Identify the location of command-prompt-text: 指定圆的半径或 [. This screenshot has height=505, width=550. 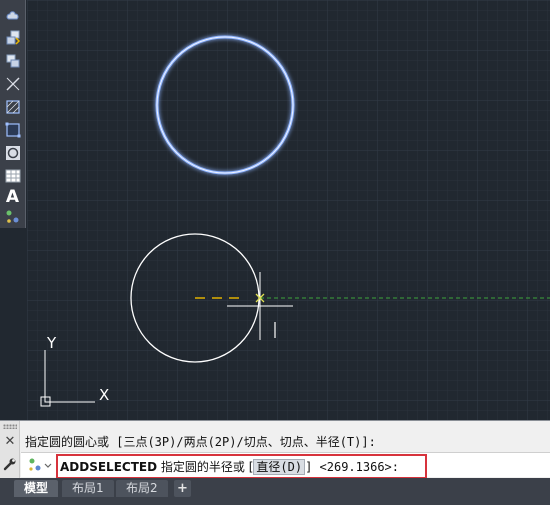
(207, 467).